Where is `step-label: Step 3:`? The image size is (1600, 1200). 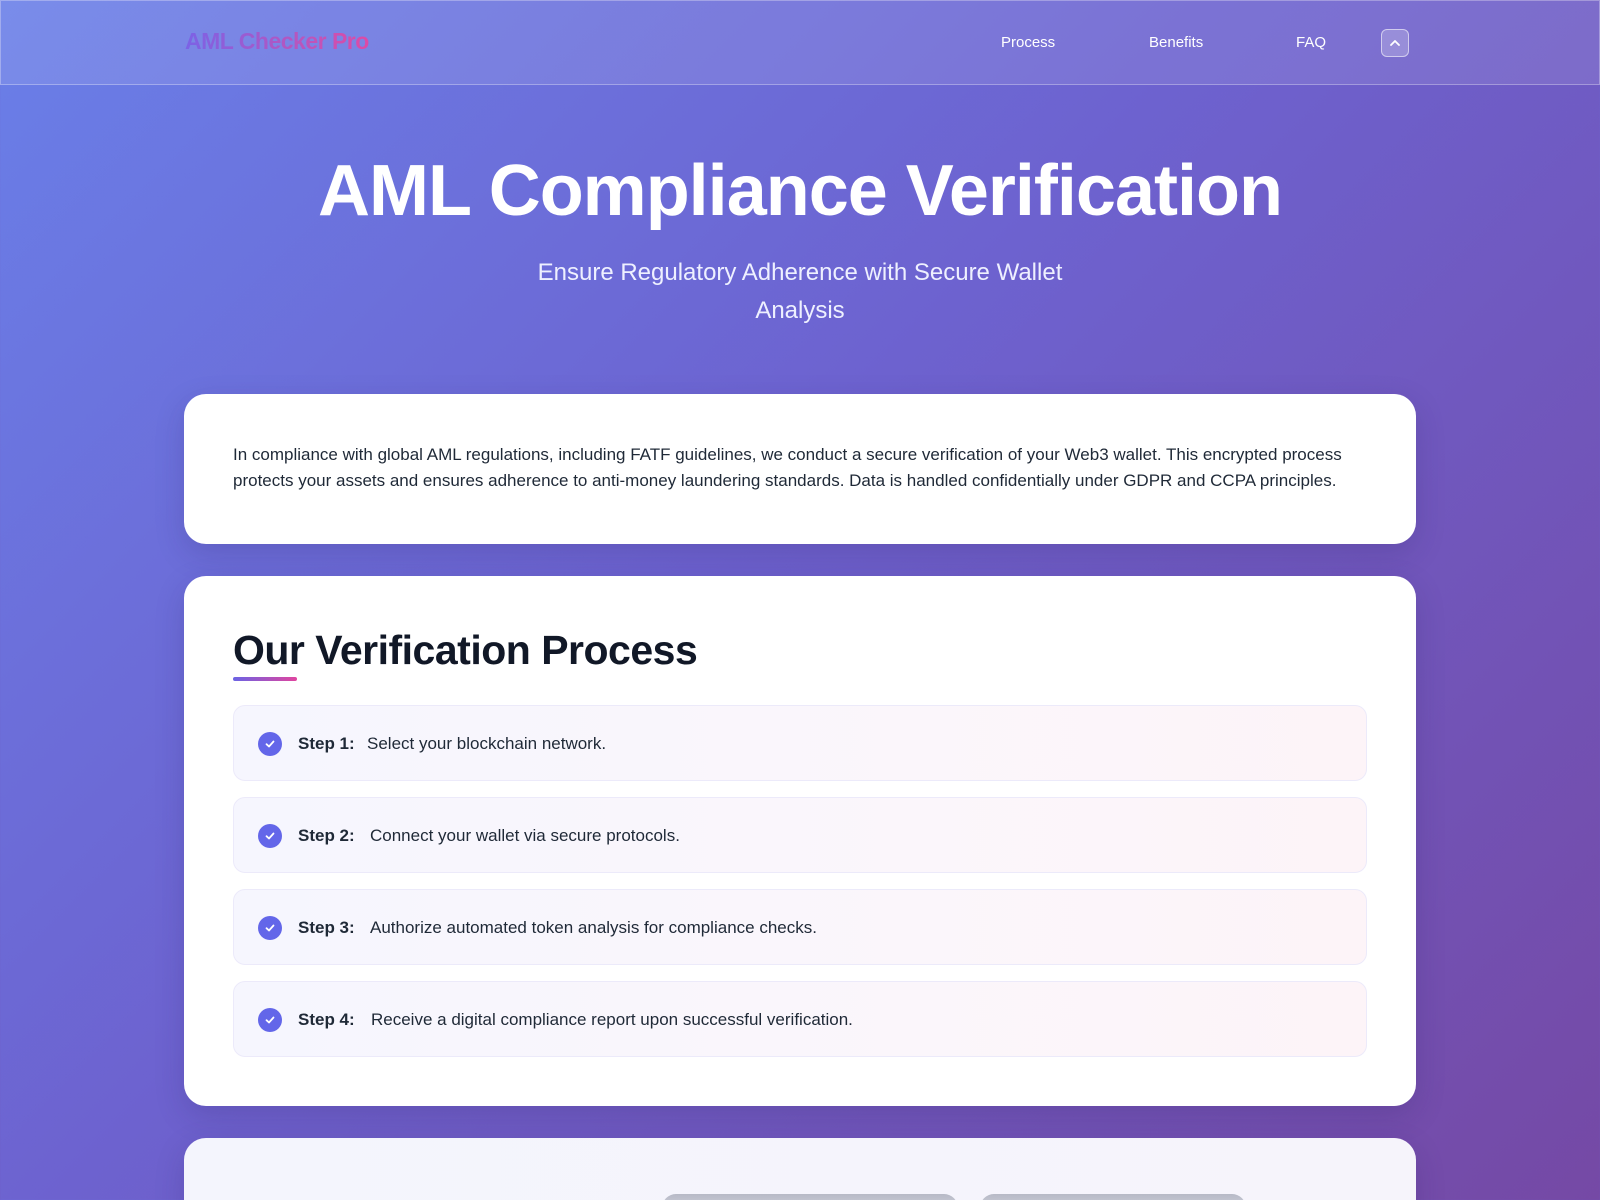 step-label: Step 3: is located at coordinates (326, 927).